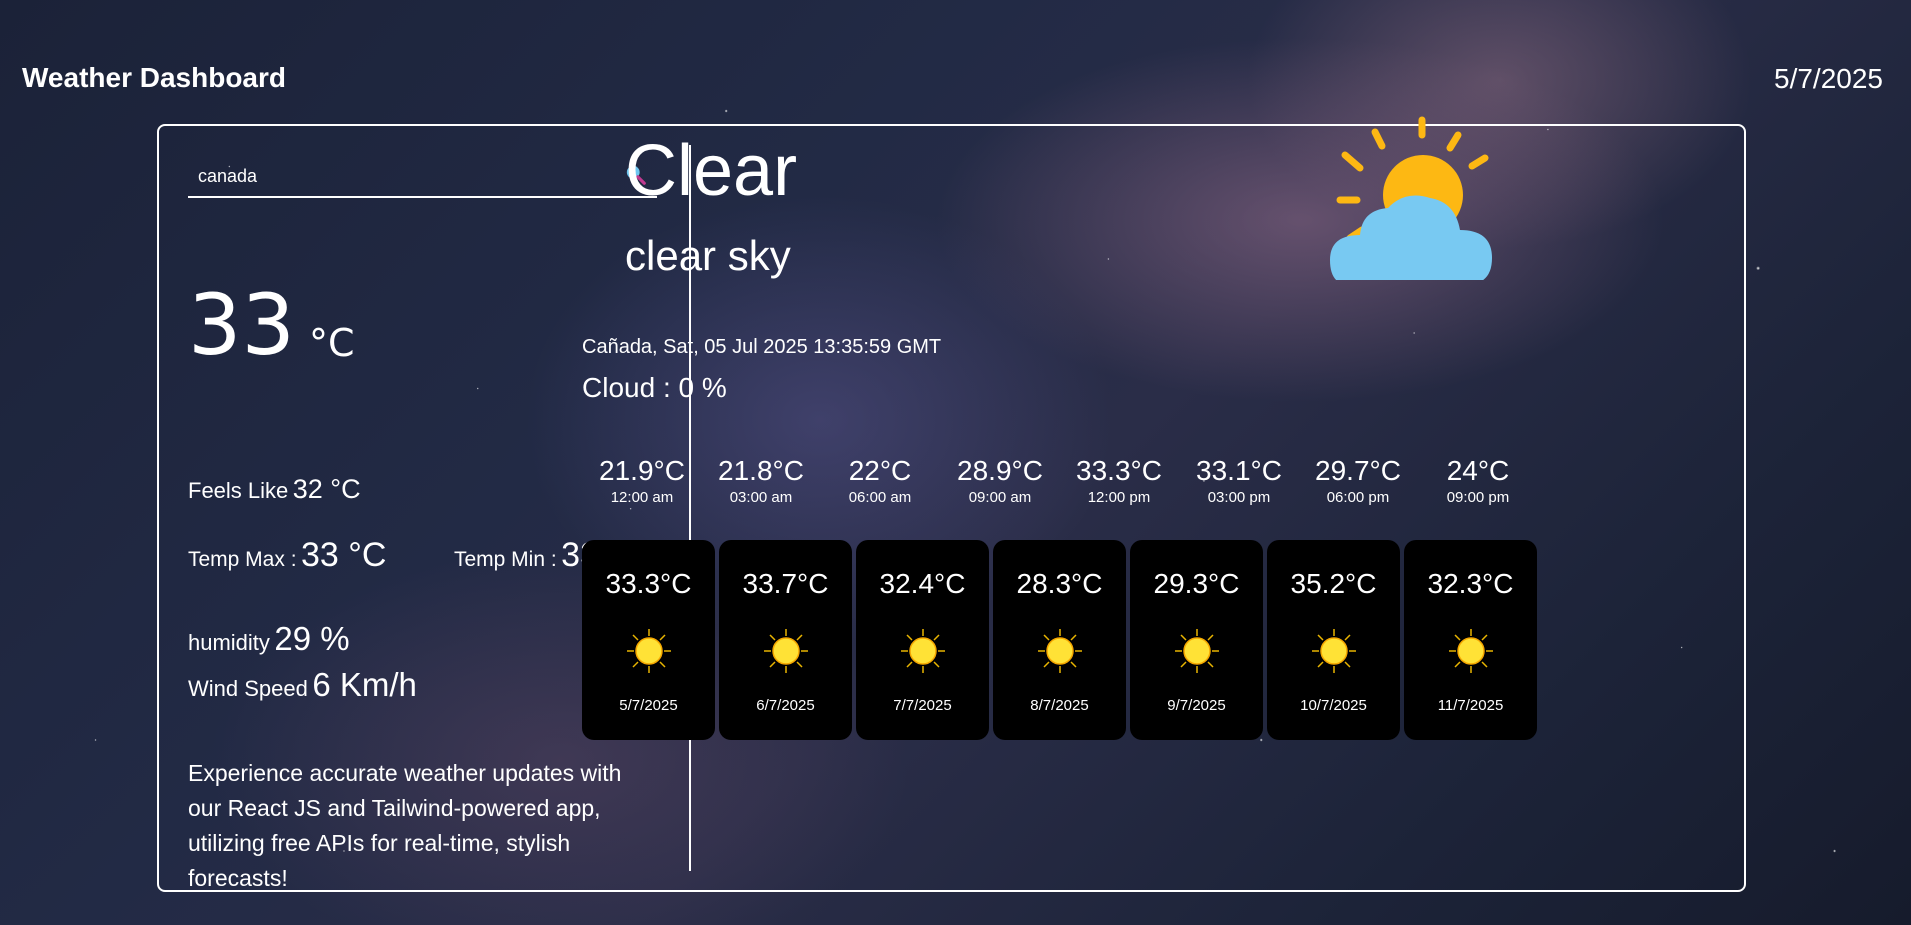 This screenshot has width=1911, height=925. What do you see at coordinates (1239, 497) in the screenshot?
I see `hourly-time: 03:00 pm` at bounding box center [1239, 497].